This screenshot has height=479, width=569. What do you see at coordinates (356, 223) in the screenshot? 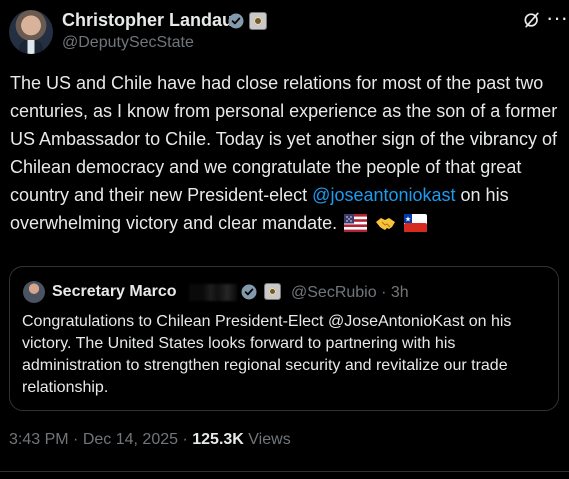
I see `us-flag-icon` at bounding box center [356, 223].